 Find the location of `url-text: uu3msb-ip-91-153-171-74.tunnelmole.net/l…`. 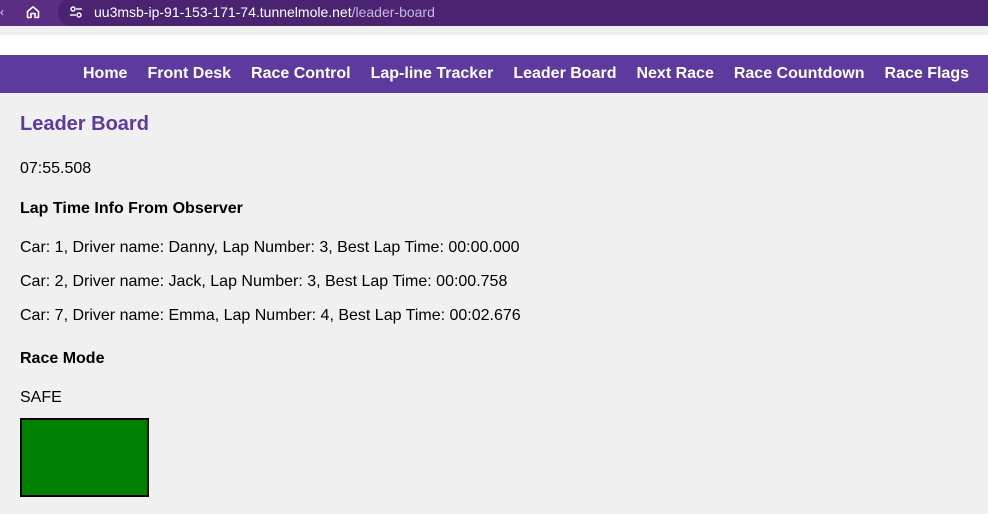

url-text: uu3msb-ip-91-153-171-74.tunnelmole.net/l… is located at coordinates (264, 12).